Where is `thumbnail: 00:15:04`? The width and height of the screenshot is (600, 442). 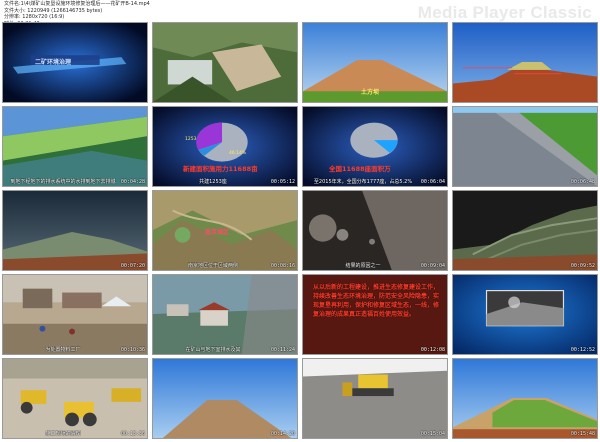 thumbnail: 00:15:04 is located at coordinates (375, 398).